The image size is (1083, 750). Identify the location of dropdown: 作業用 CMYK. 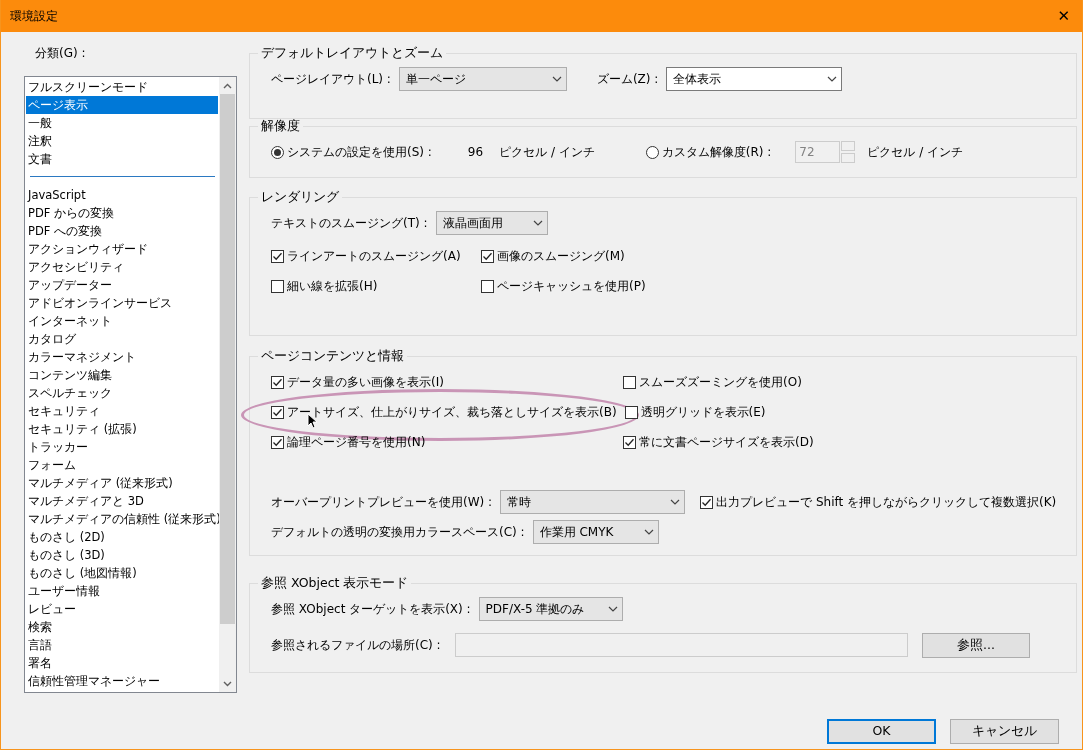
(595, 532).